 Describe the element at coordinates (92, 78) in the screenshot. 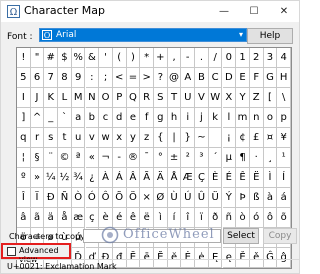

I see `character-cell: :` at that location.